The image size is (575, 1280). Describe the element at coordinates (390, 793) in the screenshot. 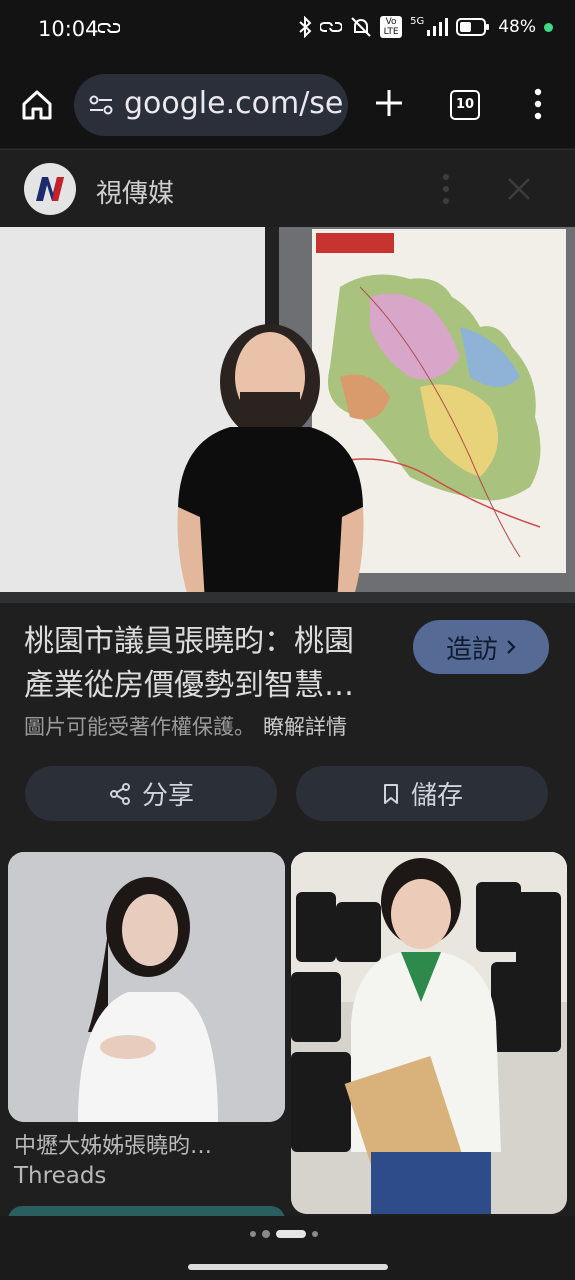

I see `bookmark-icon` at that location.